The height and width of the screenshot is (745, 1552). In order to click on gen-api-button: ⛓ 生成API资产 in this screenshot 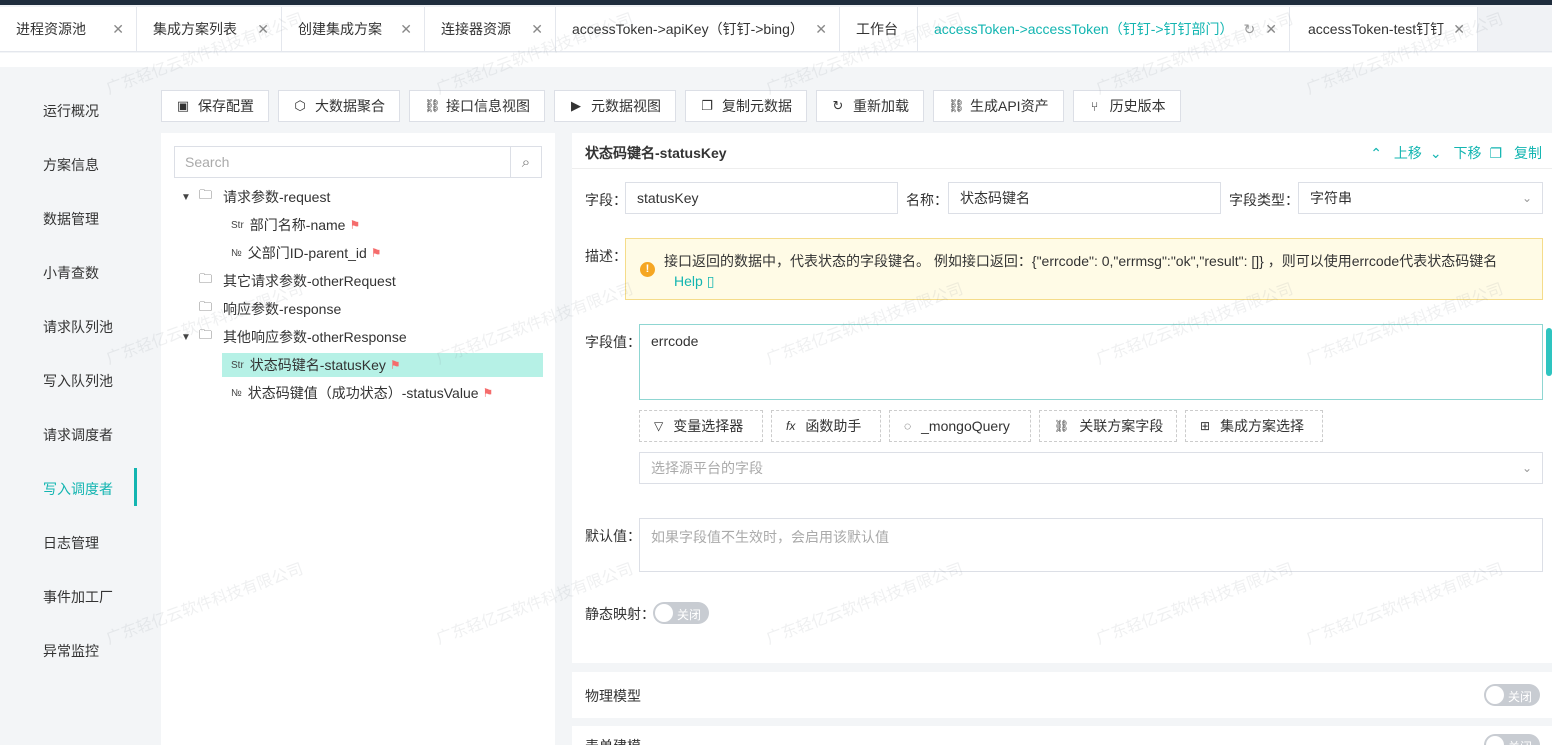, I will do `click(998, 106)`.